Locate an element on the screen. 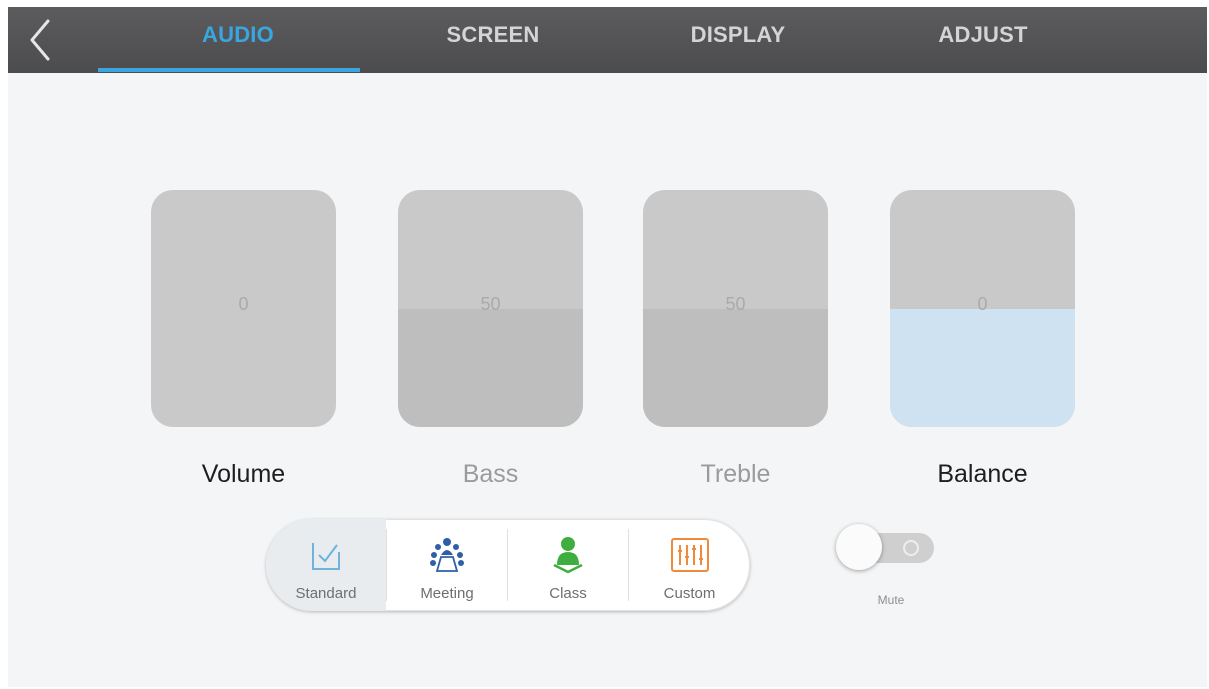 Image resolution: width=1209 pixels, height=689 pixels. meeting-people-icon is located at coordinates (447, 555).